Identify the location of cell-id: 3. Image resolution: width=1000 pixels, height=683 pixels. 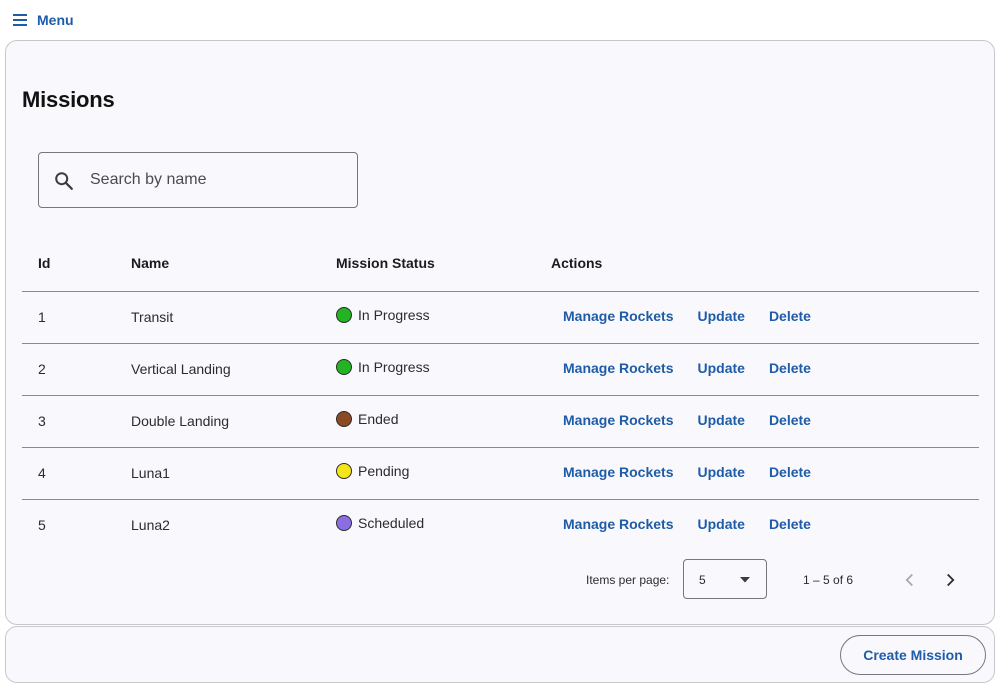
(42, 421).